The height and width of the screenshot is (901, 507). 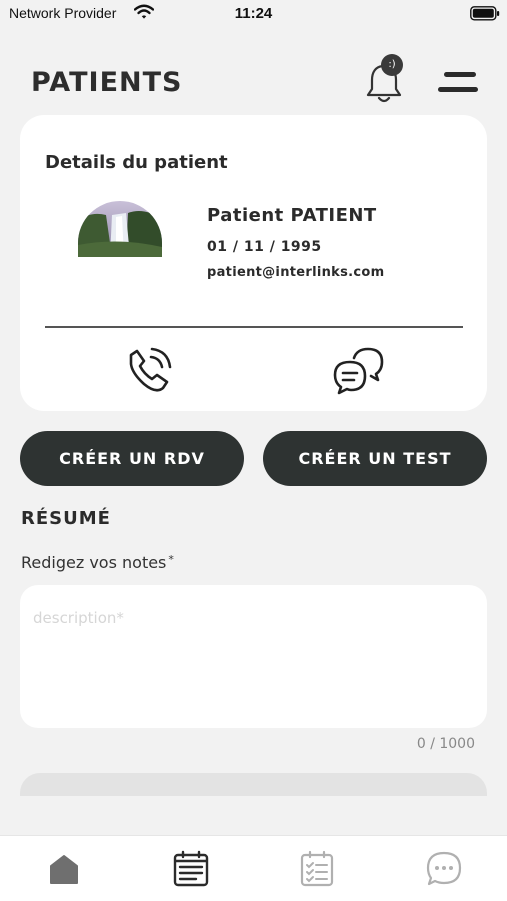 What do you see at coordinates (485, 15) in the screenshot?
I see `battery-icon` at bounding box center [485, 15].